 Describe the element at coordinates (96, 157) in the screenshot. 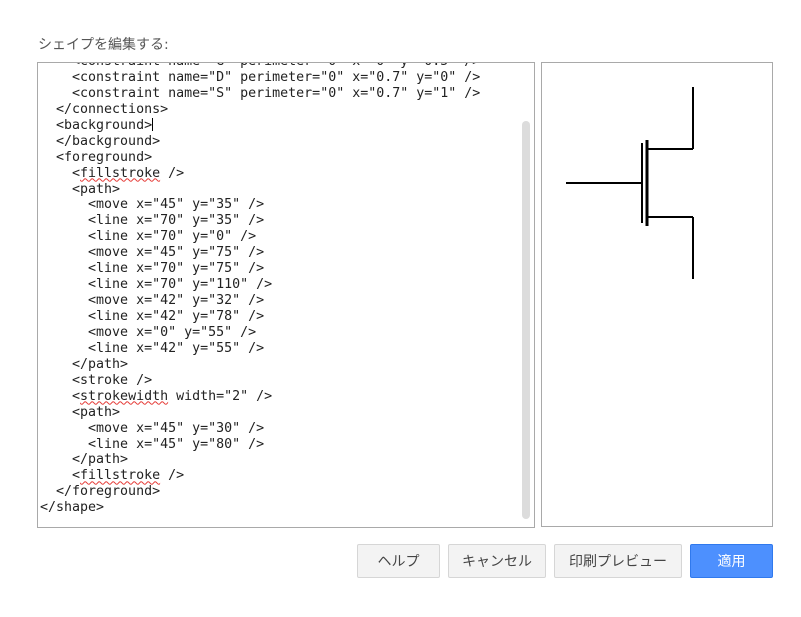

I see `code-line: <foreground>` at that location.